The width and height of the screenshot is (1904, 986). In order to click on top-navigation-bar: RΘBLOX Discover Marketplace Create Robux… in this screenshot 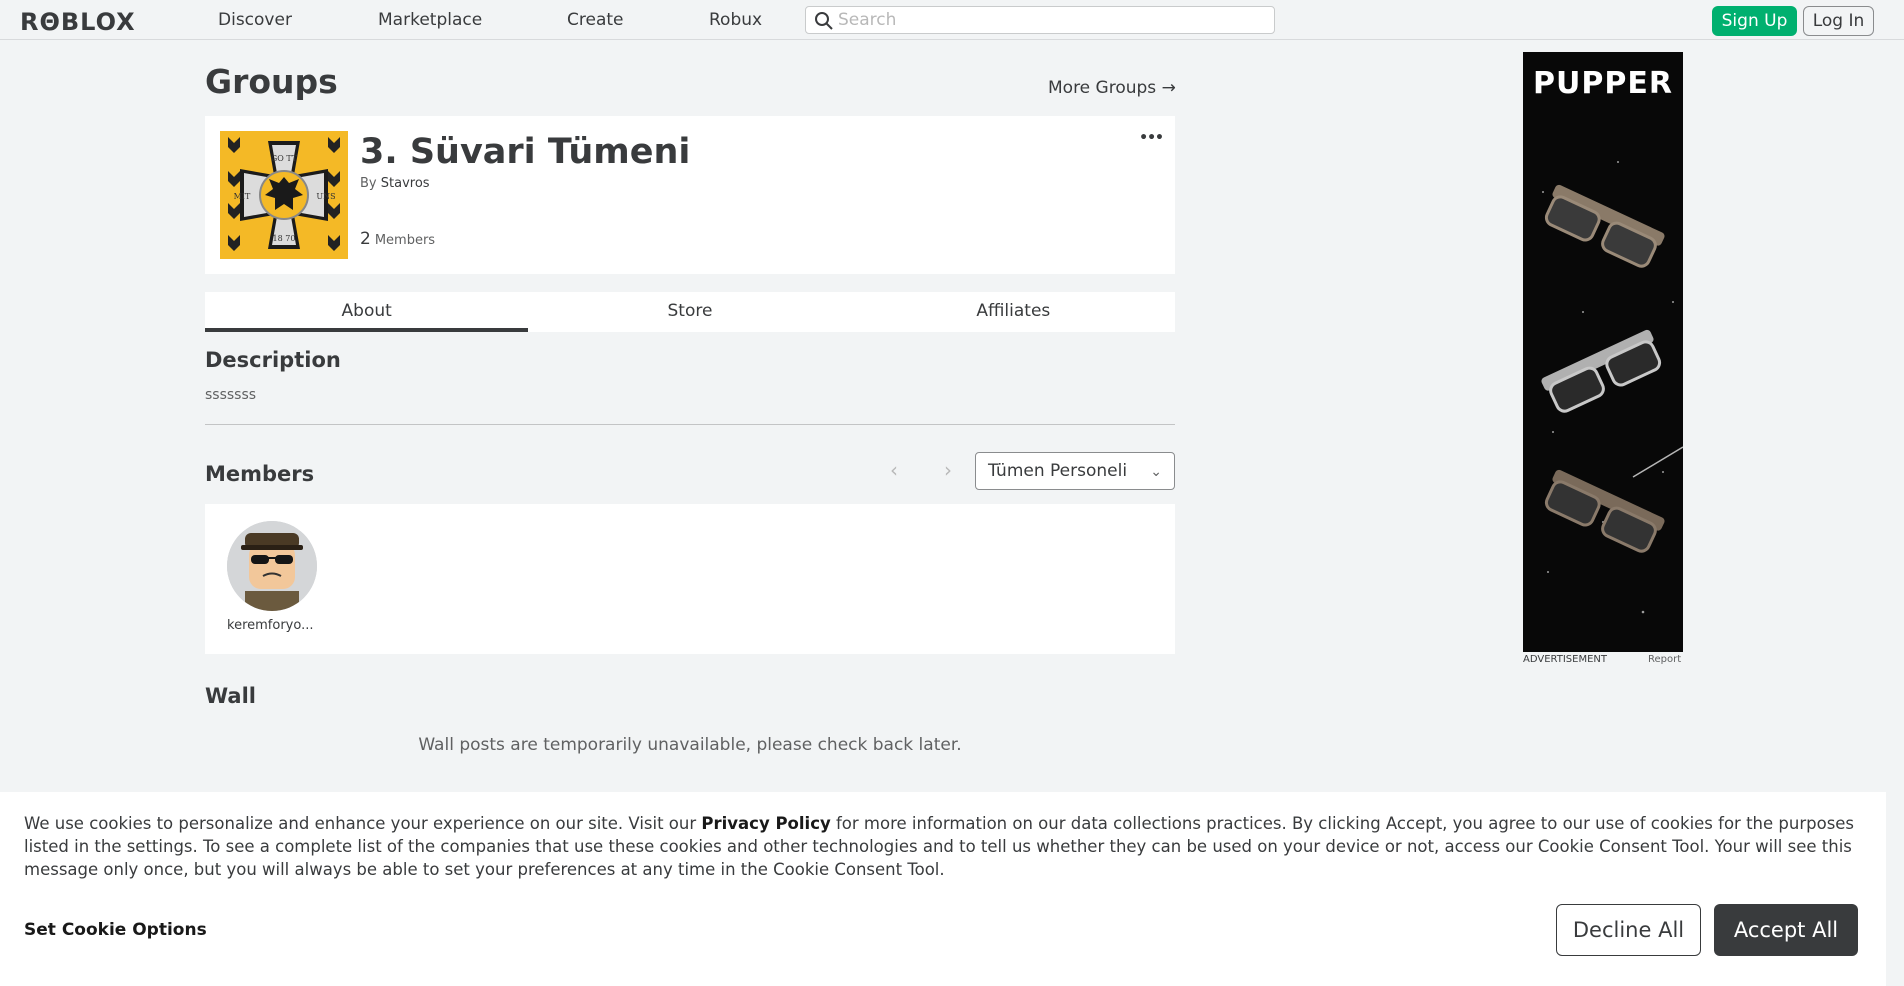, I will do `click(952, 20)`.